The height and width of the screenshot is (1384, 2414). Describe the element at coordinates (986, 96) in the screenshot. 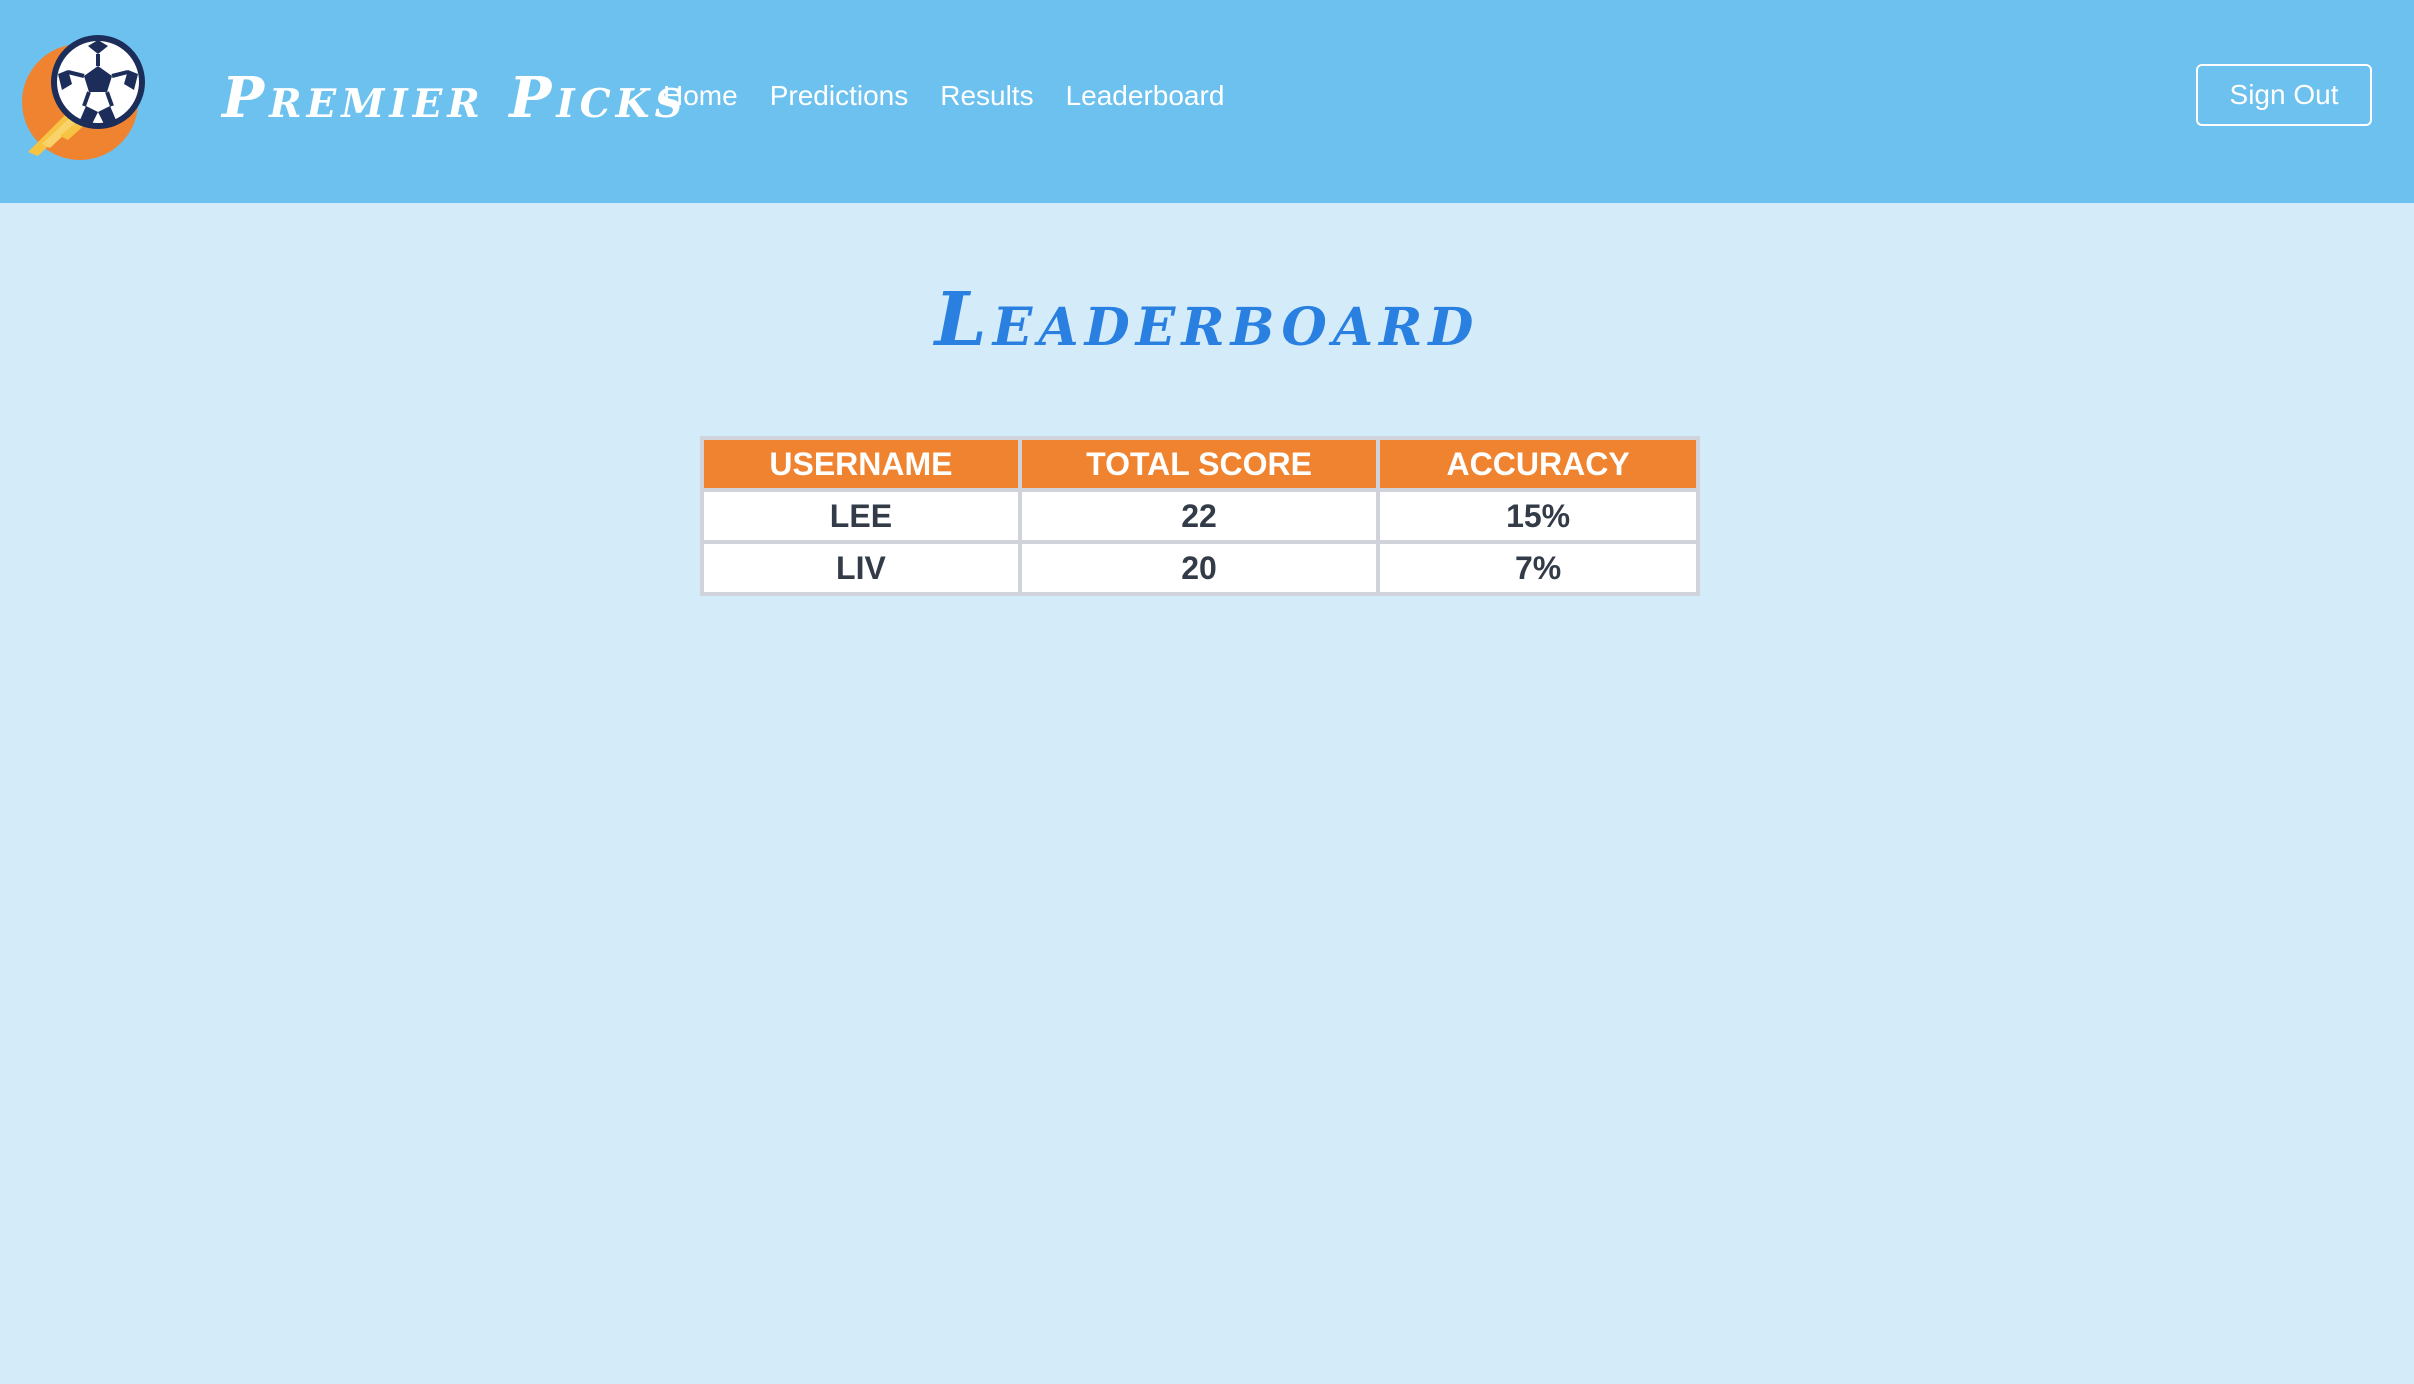

I see `nav-item-results: Results` at that location.